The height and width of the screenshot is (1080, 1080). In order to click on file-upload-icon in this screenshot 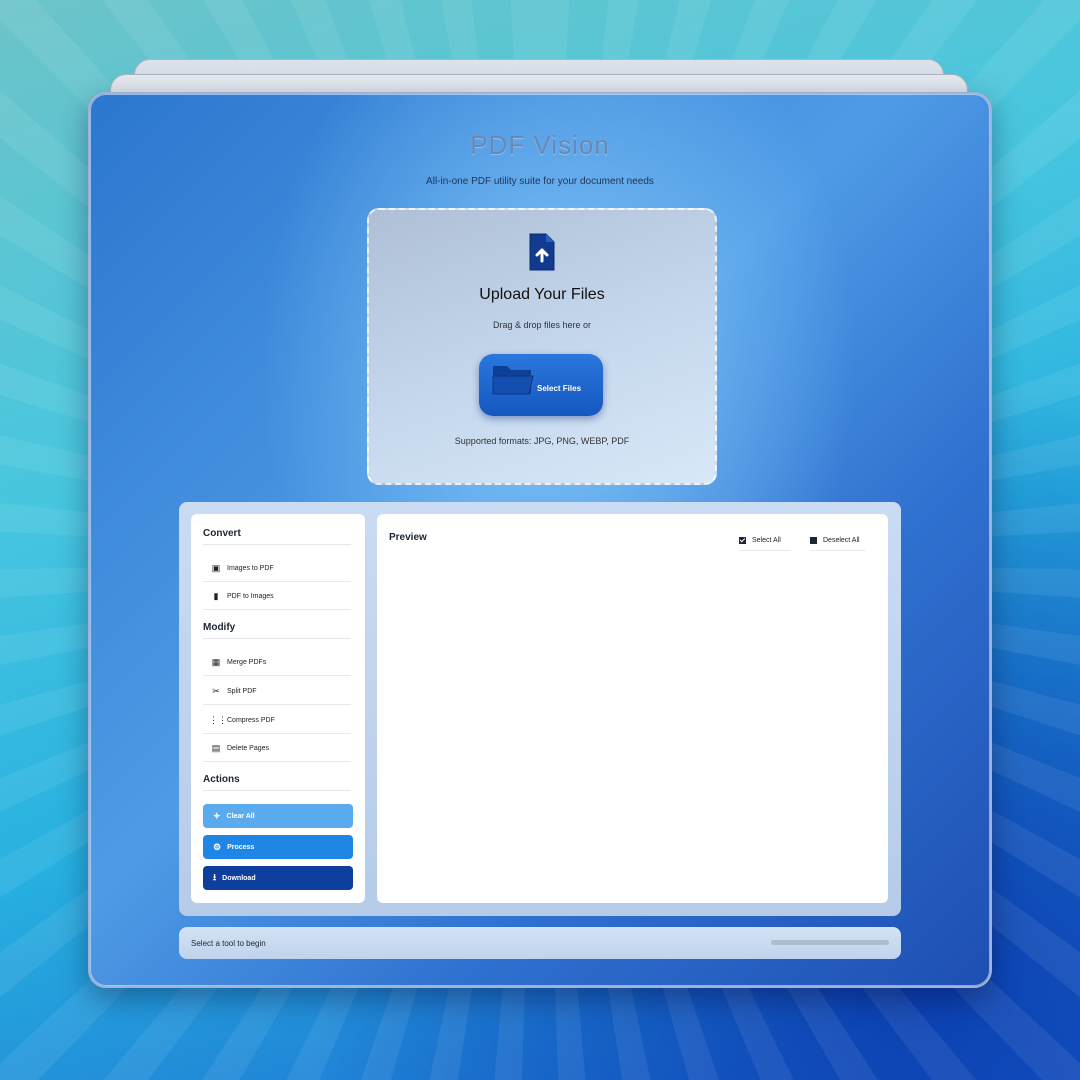, I will do `click(542, 254)`.